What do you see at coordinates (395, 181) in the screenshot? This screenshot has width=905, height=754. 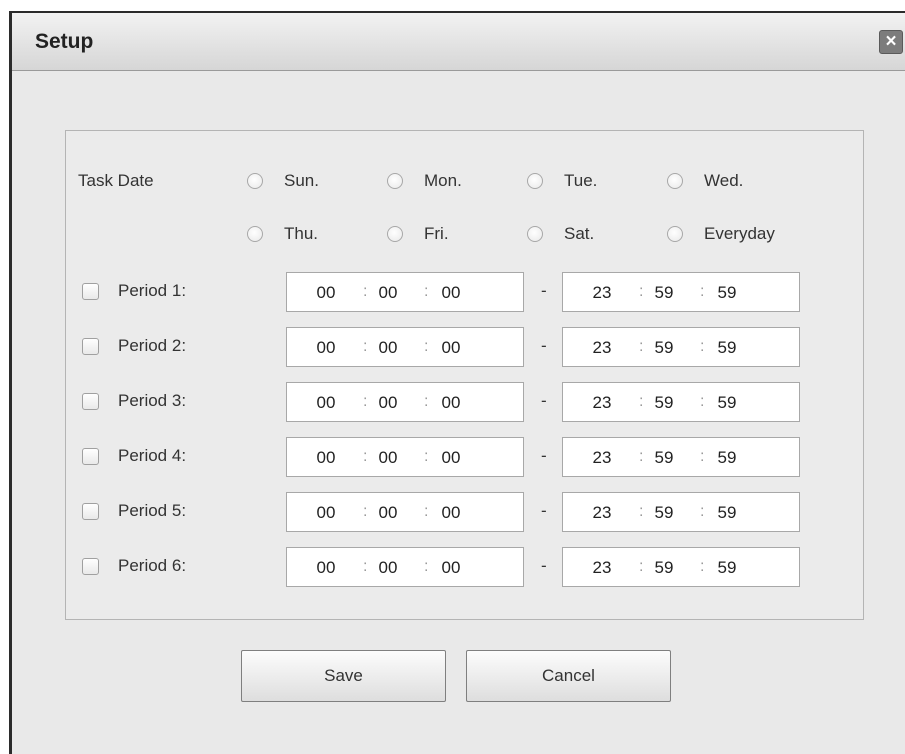 I see `radio-mon` at bounding box center [395, 181].